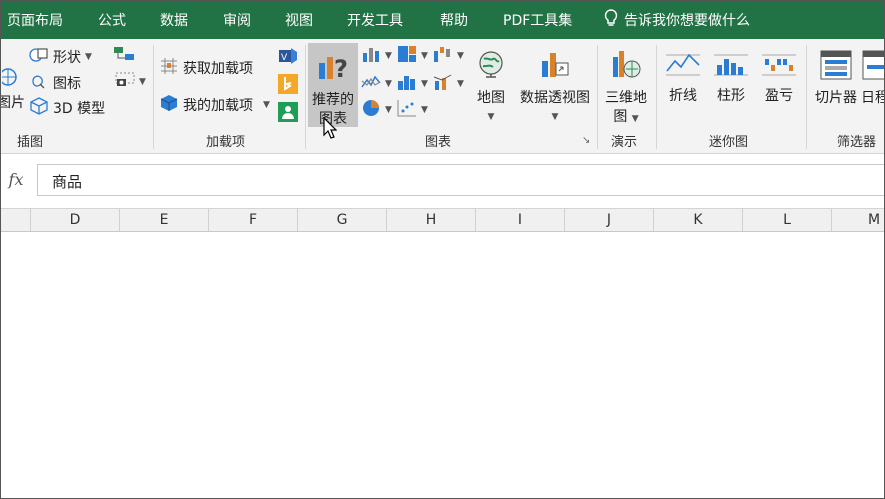 The width and height of the screenshot is (885, 499). I want to click on pivot-chart-label: 数据透视图, so click(555, 98).